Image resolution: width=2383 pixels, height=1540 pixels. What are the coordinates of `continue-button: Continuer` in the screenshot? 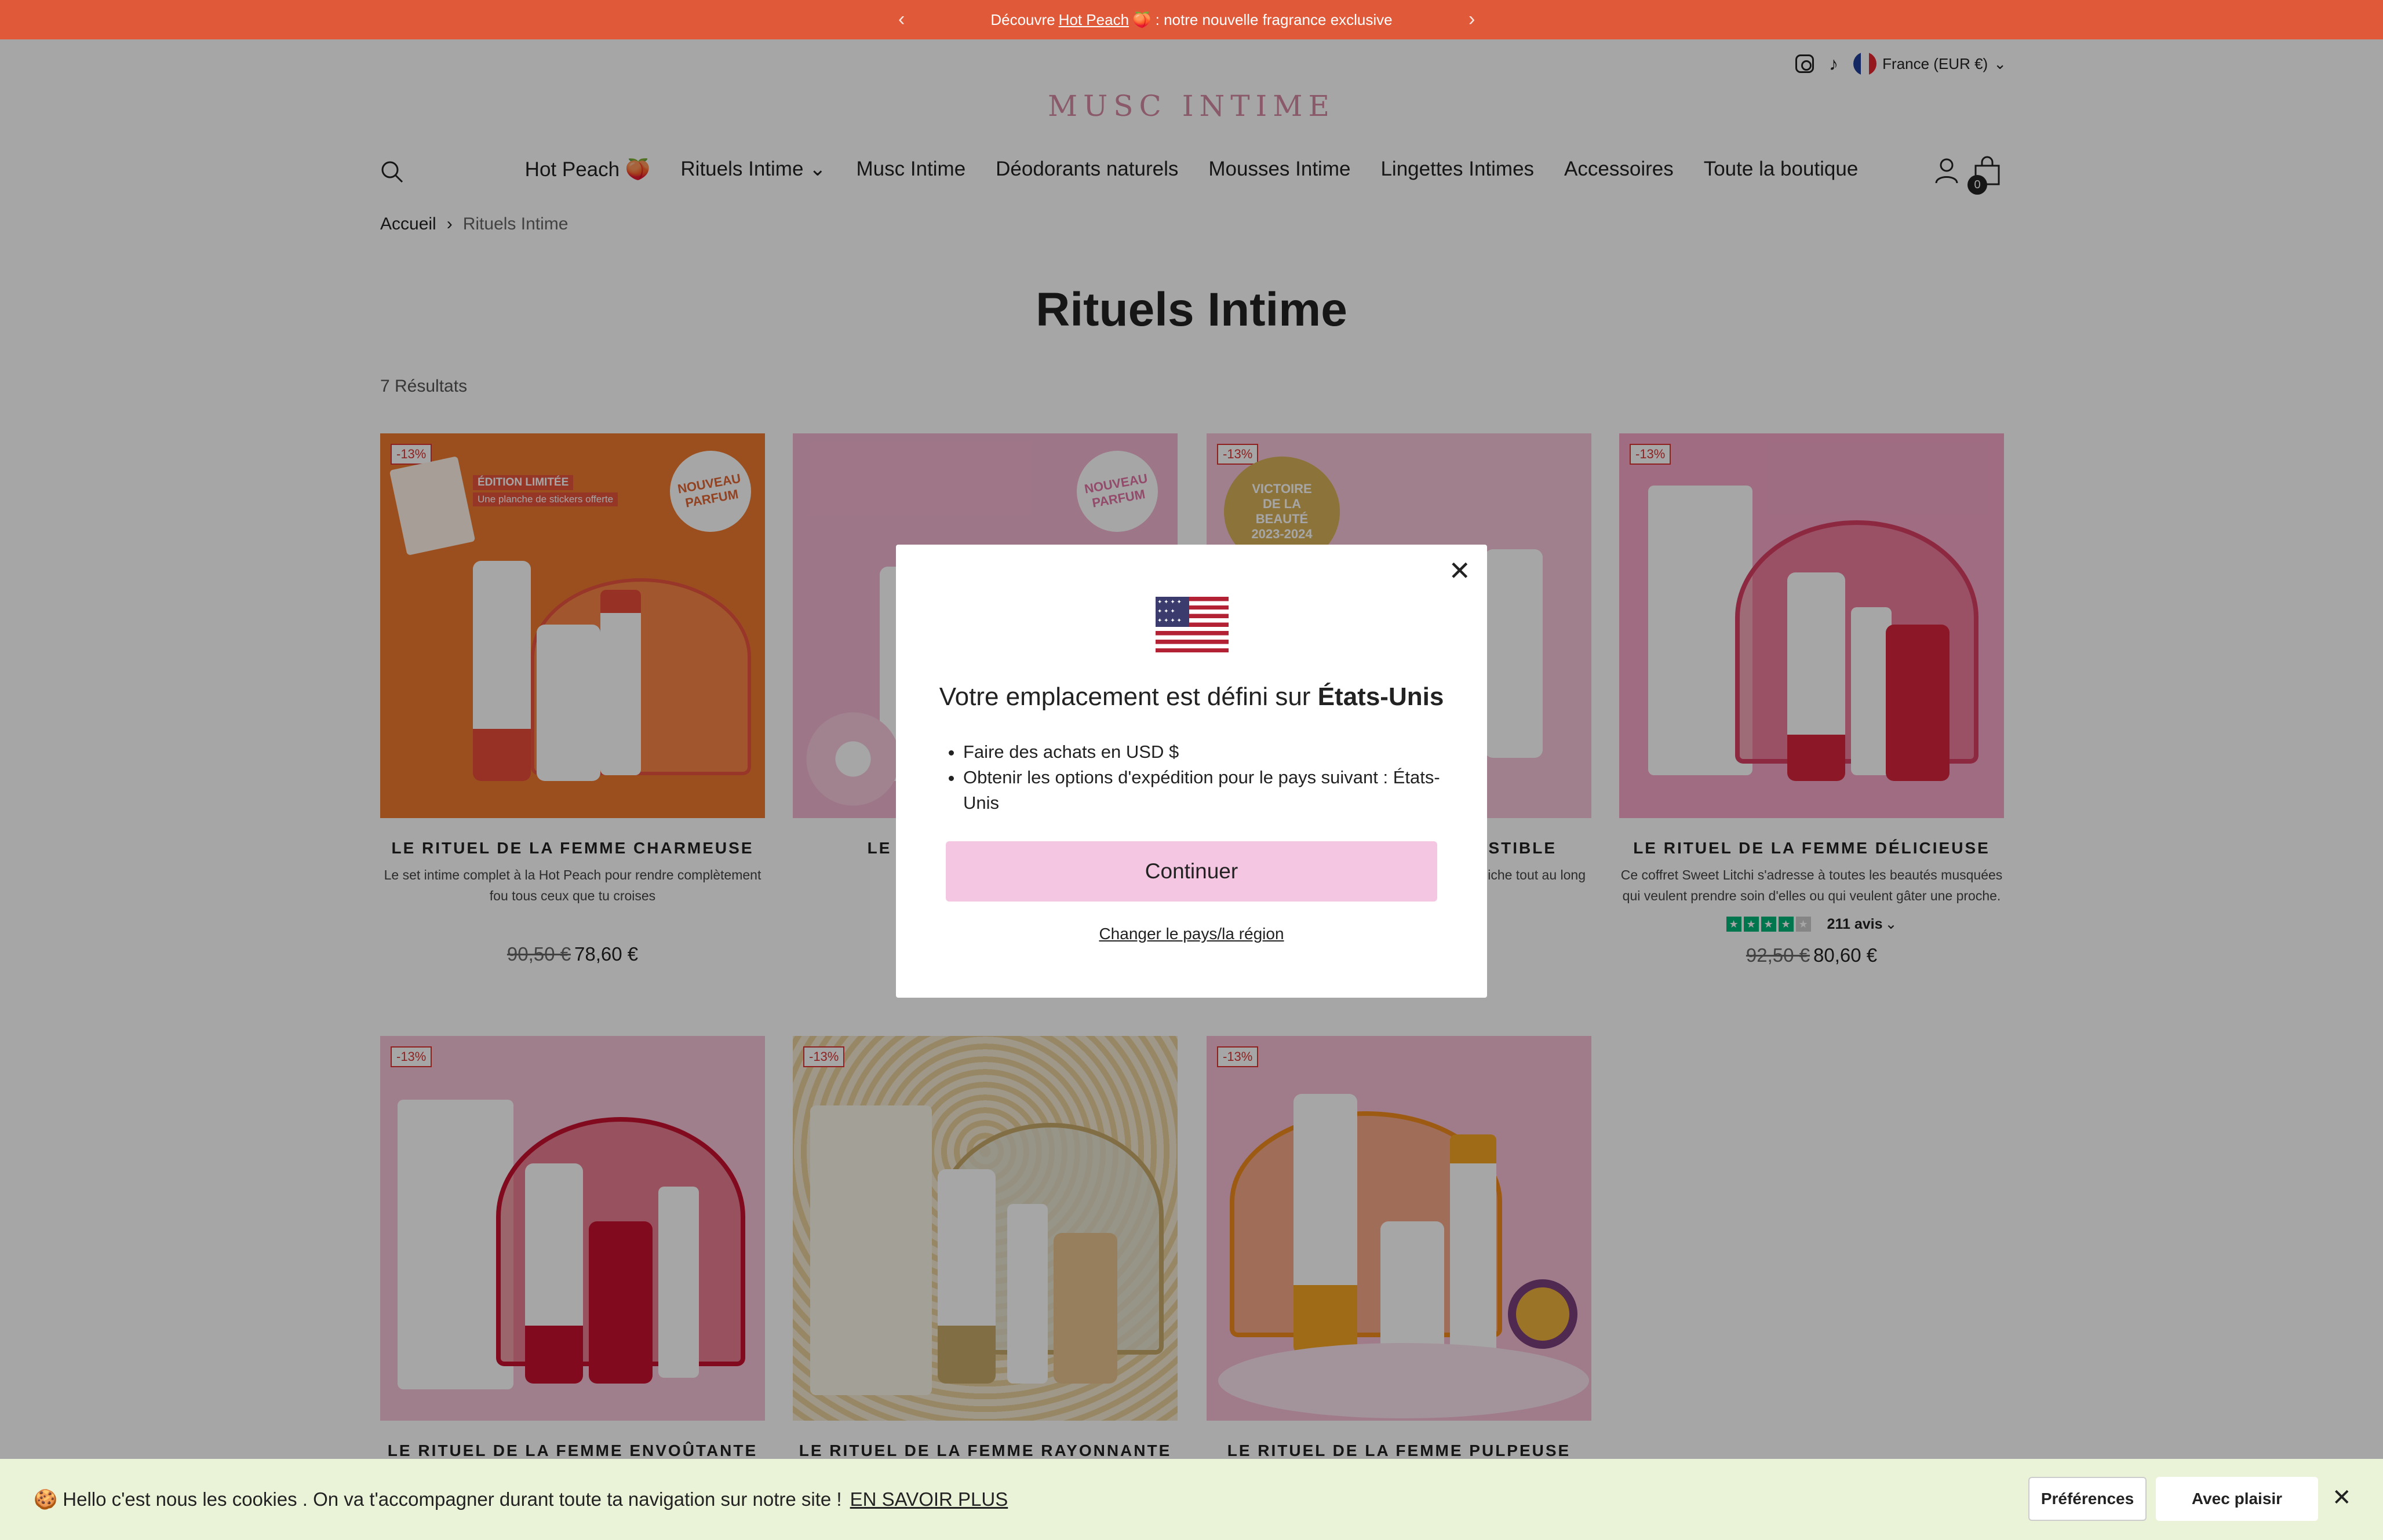 It's located at (1191, 872).